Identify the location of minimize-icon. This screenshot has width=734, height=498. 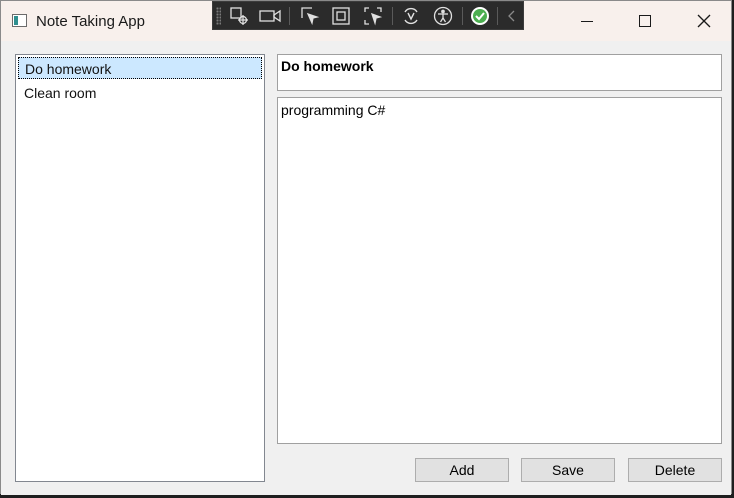
(587, 21).